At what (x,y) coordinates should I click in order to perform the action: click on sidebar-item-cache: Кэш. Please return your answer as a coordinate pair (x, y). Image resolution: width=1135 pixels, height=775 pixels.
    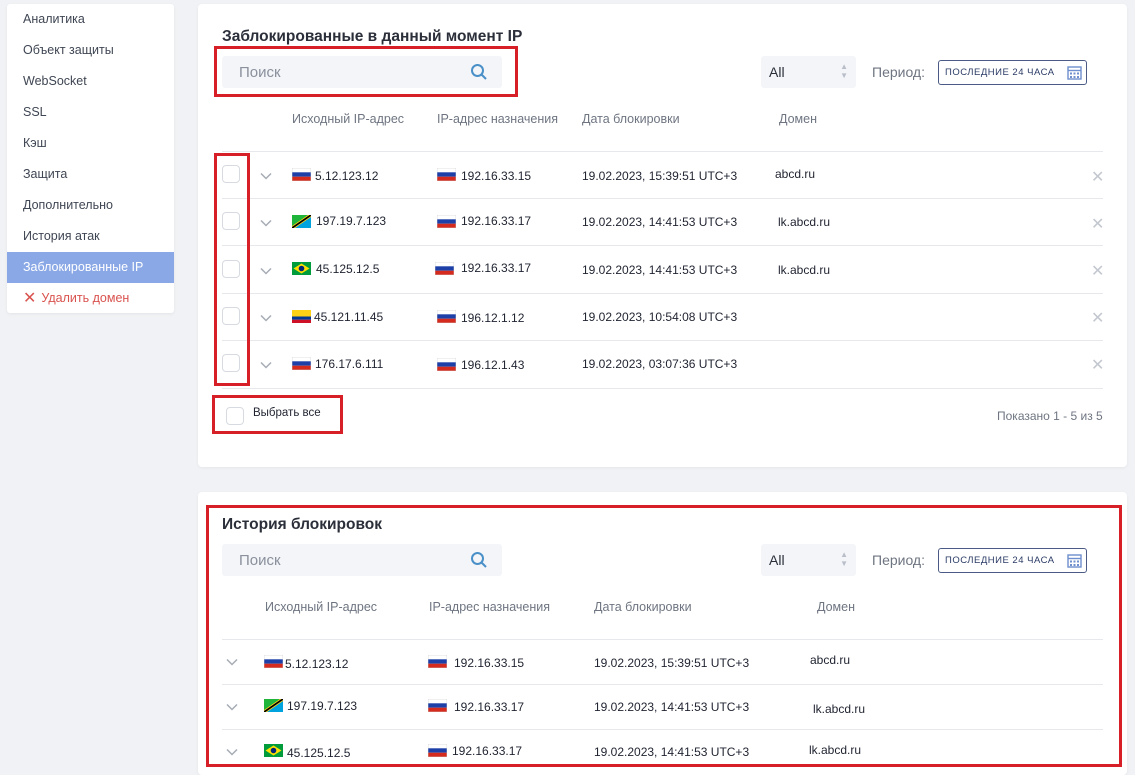
    Looking at the image, I should click on (90, 143).